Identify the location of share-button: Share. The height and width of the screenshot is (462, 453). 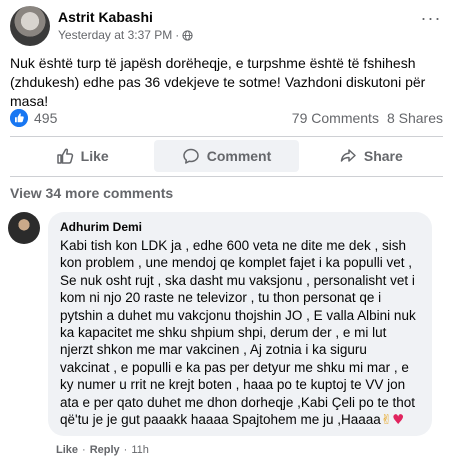
(371, 156).